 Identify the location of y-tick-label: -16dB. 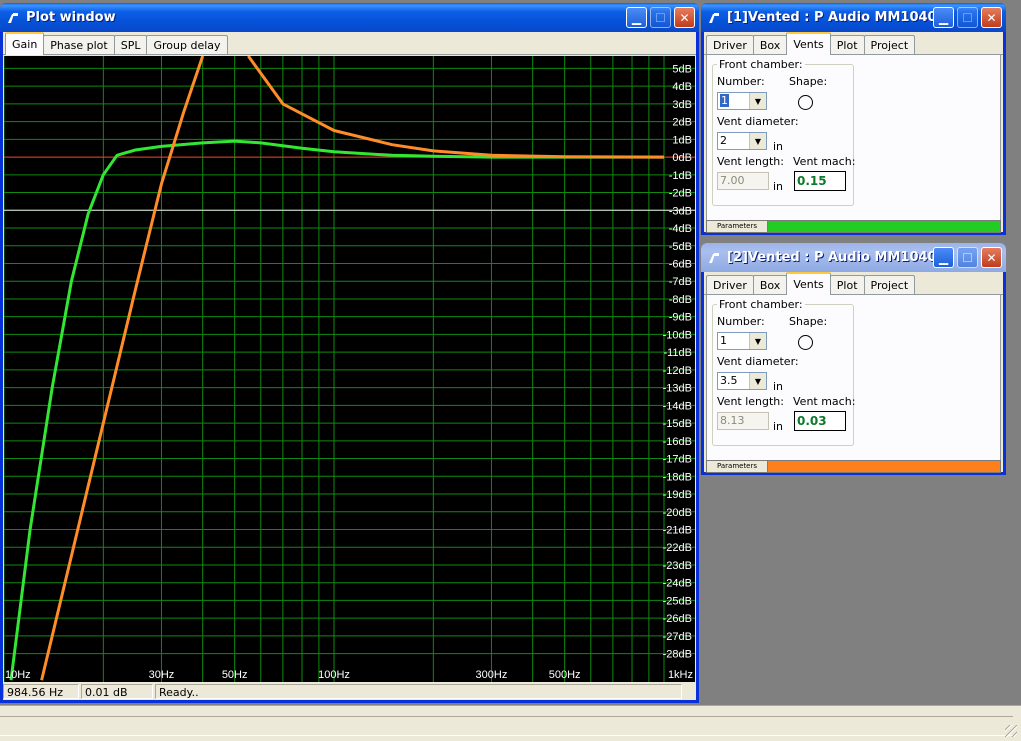
(677, 442).